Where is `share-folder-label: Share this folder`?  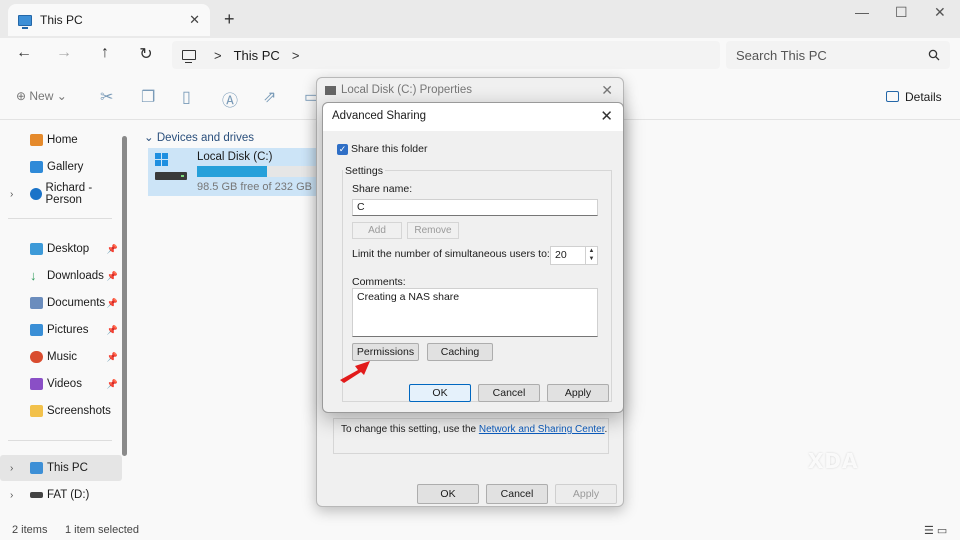 share-folder-label: Share this folder is located at coordinates (389, 149).